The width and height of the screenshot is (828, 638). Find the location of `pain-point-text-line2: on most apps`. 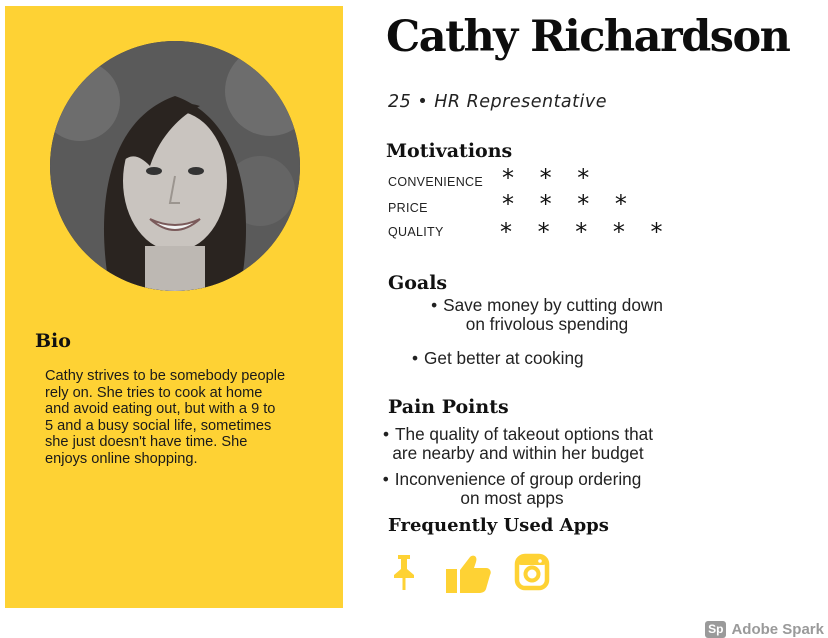

pain-point-text-line2: on most apps is located at coordinates (512, 497).